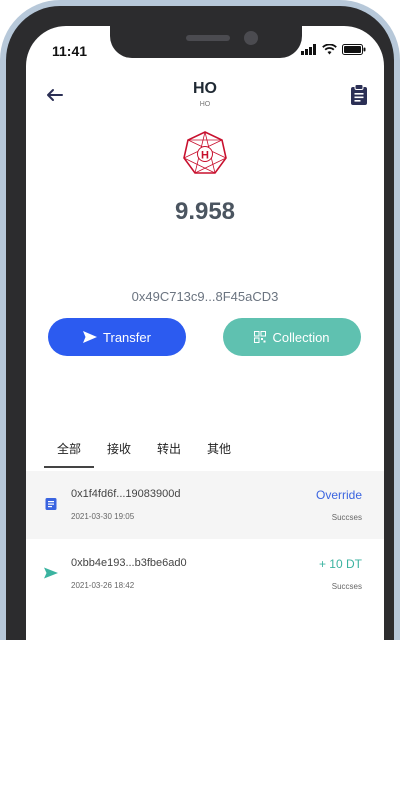 The image size is (400, 802). Describe the element at coordinates (354, 49) in the screenshot. I see `battery-icon` at that location.